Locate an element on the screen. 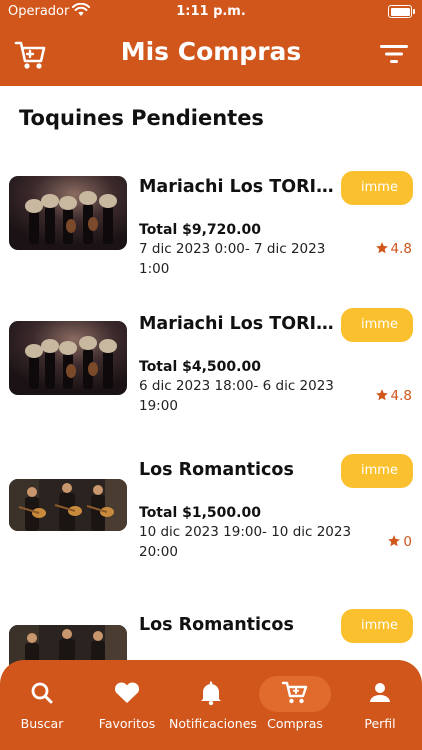  nav-item-compras: Compras is located at coordinates (295, 705).